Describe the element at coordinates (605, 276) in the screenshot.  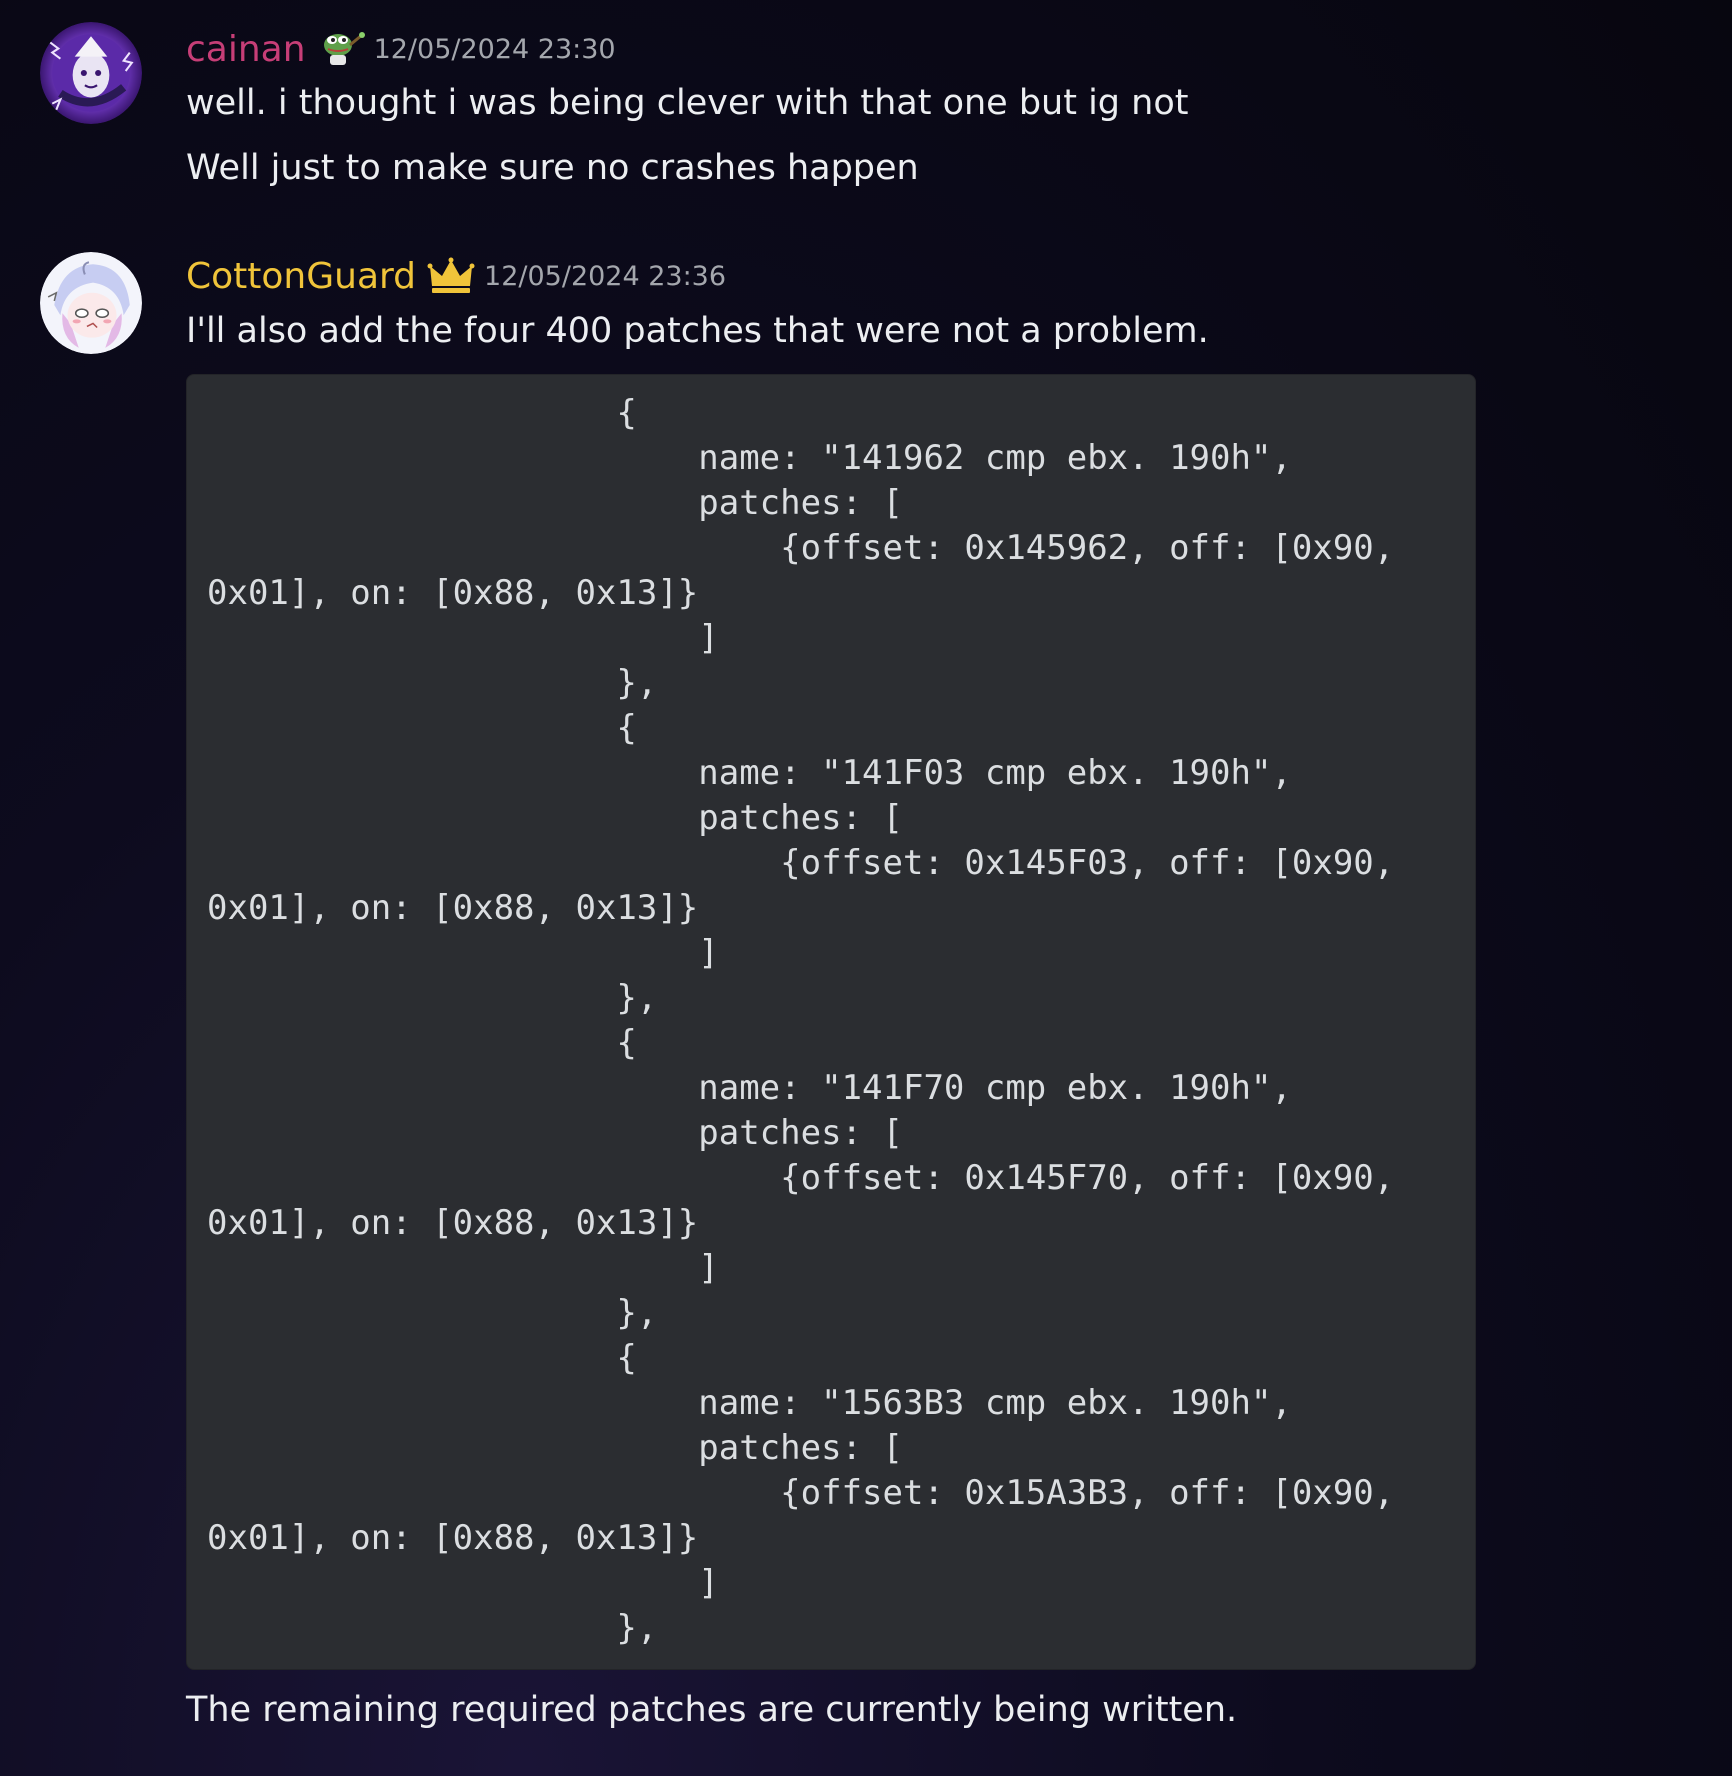
I see `timestamp: 12/05/2024 23:36` at that location.